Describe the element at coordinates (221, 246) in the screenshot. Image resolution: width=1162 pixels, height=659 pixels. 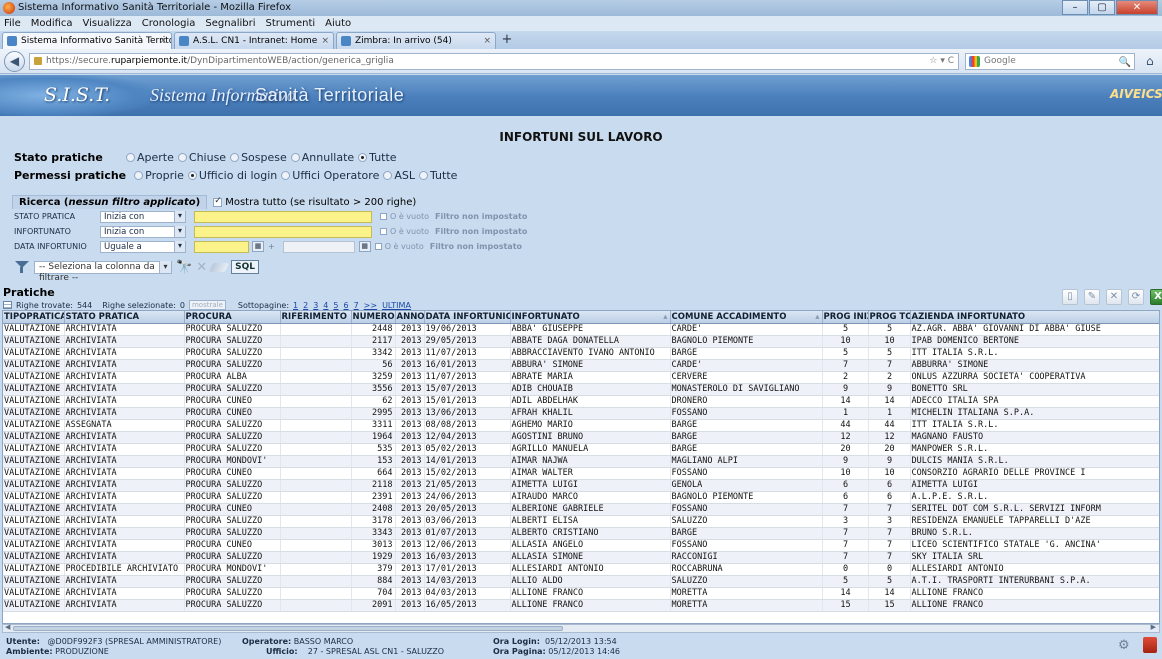
I see `date-from-input` at that location.